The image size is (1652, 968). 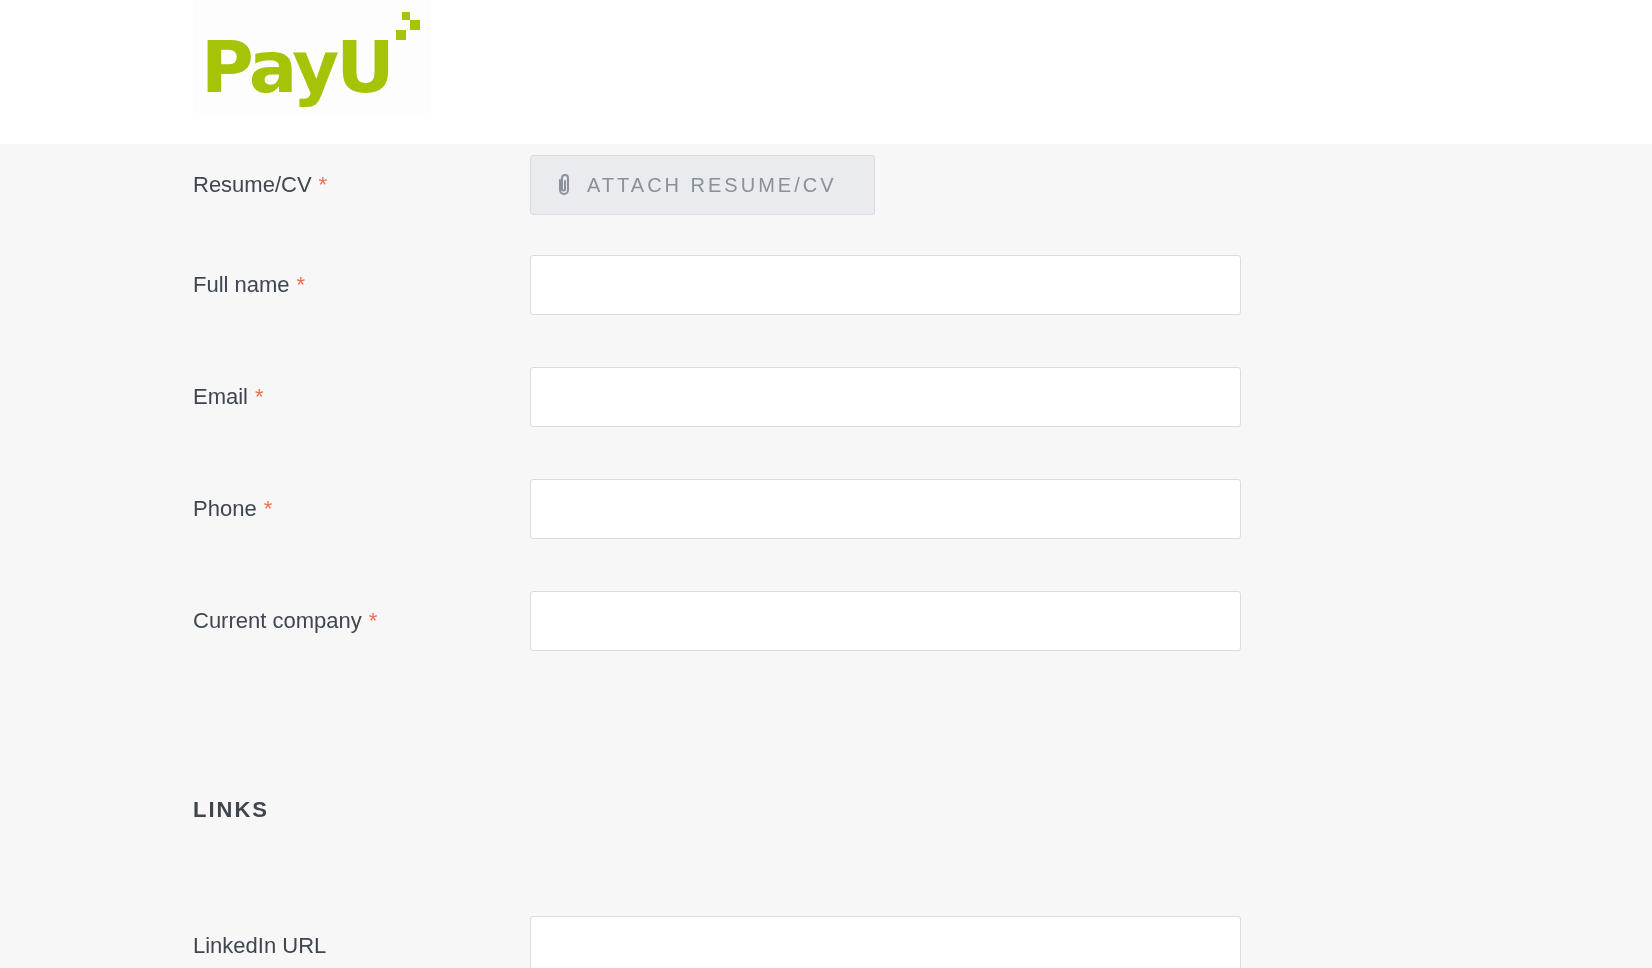 What do you see at coordinates (231, 810) in the screenshot?
I see `section-heading: LINKS` at bounding box center [231, 810].